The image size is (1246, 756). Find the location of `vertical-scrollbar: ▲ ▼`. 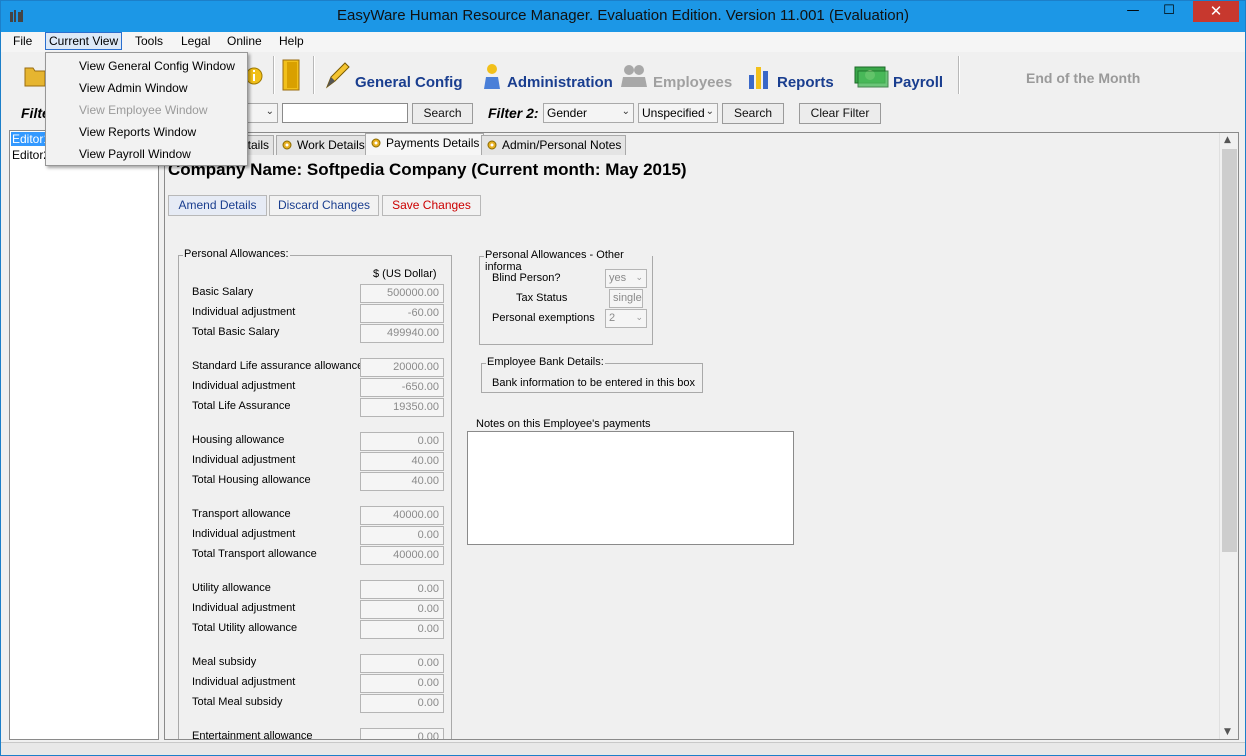

vertical-scrollbar: ▲ ▼ is located at coordinates (1228, 436).